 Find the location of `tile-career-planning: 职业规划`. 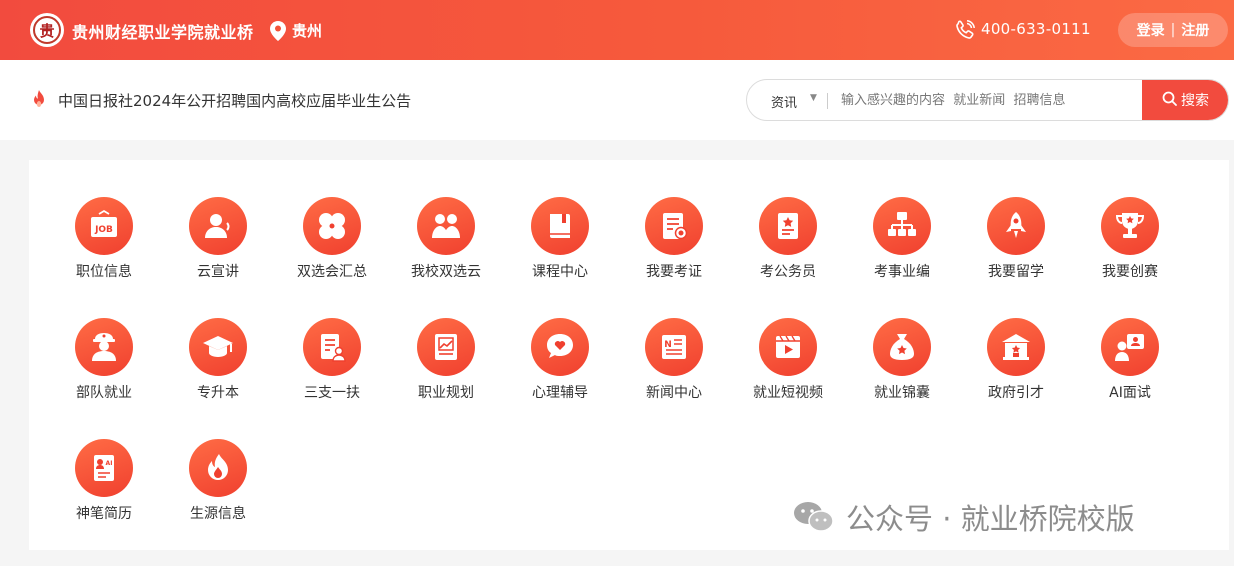

tile-career-planning: 职业规划 is located at coordinates (446, 373).